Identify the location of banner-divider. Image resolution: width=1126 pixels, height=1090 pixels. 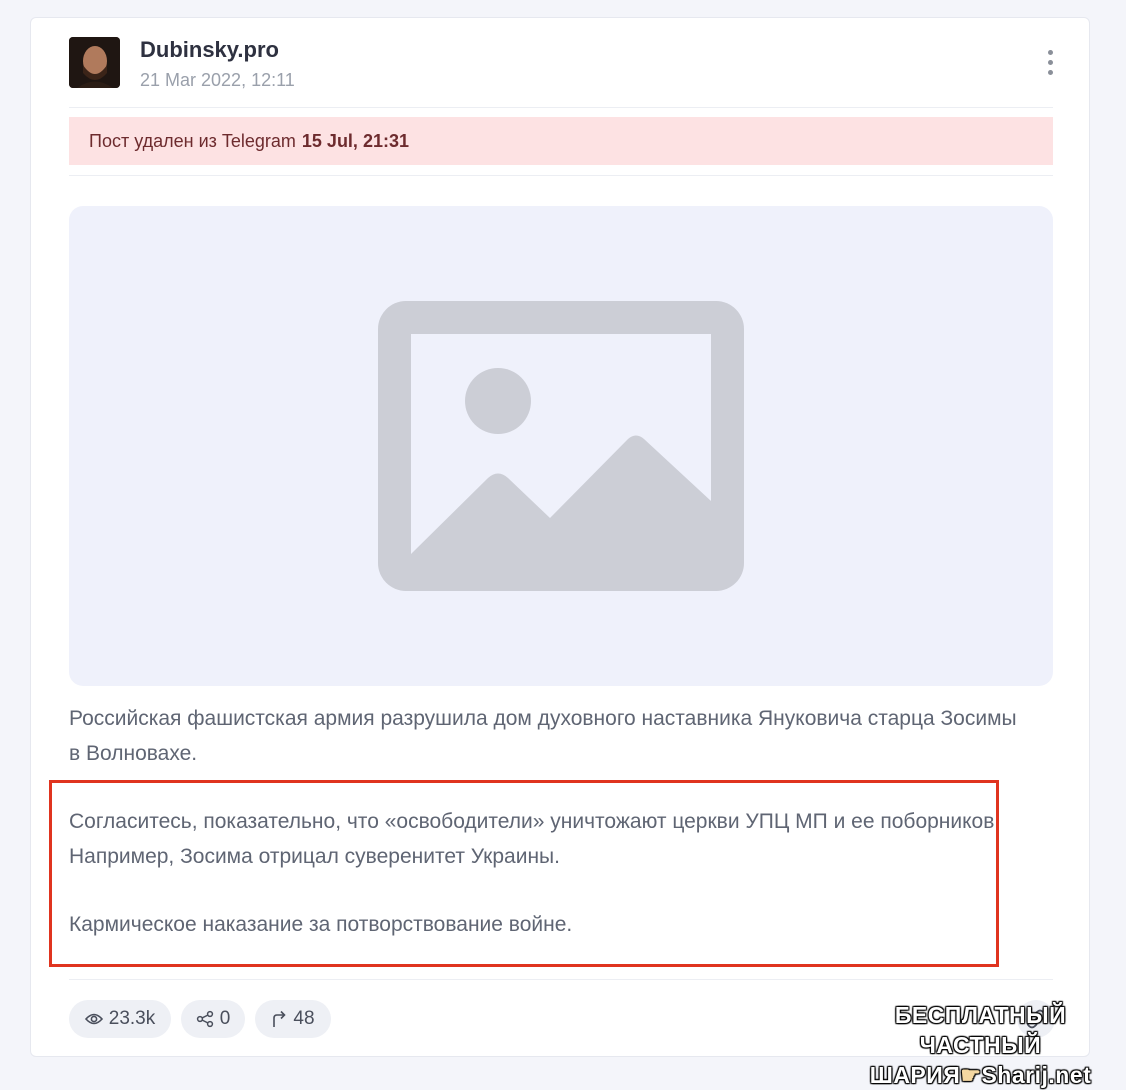
(561, 175).